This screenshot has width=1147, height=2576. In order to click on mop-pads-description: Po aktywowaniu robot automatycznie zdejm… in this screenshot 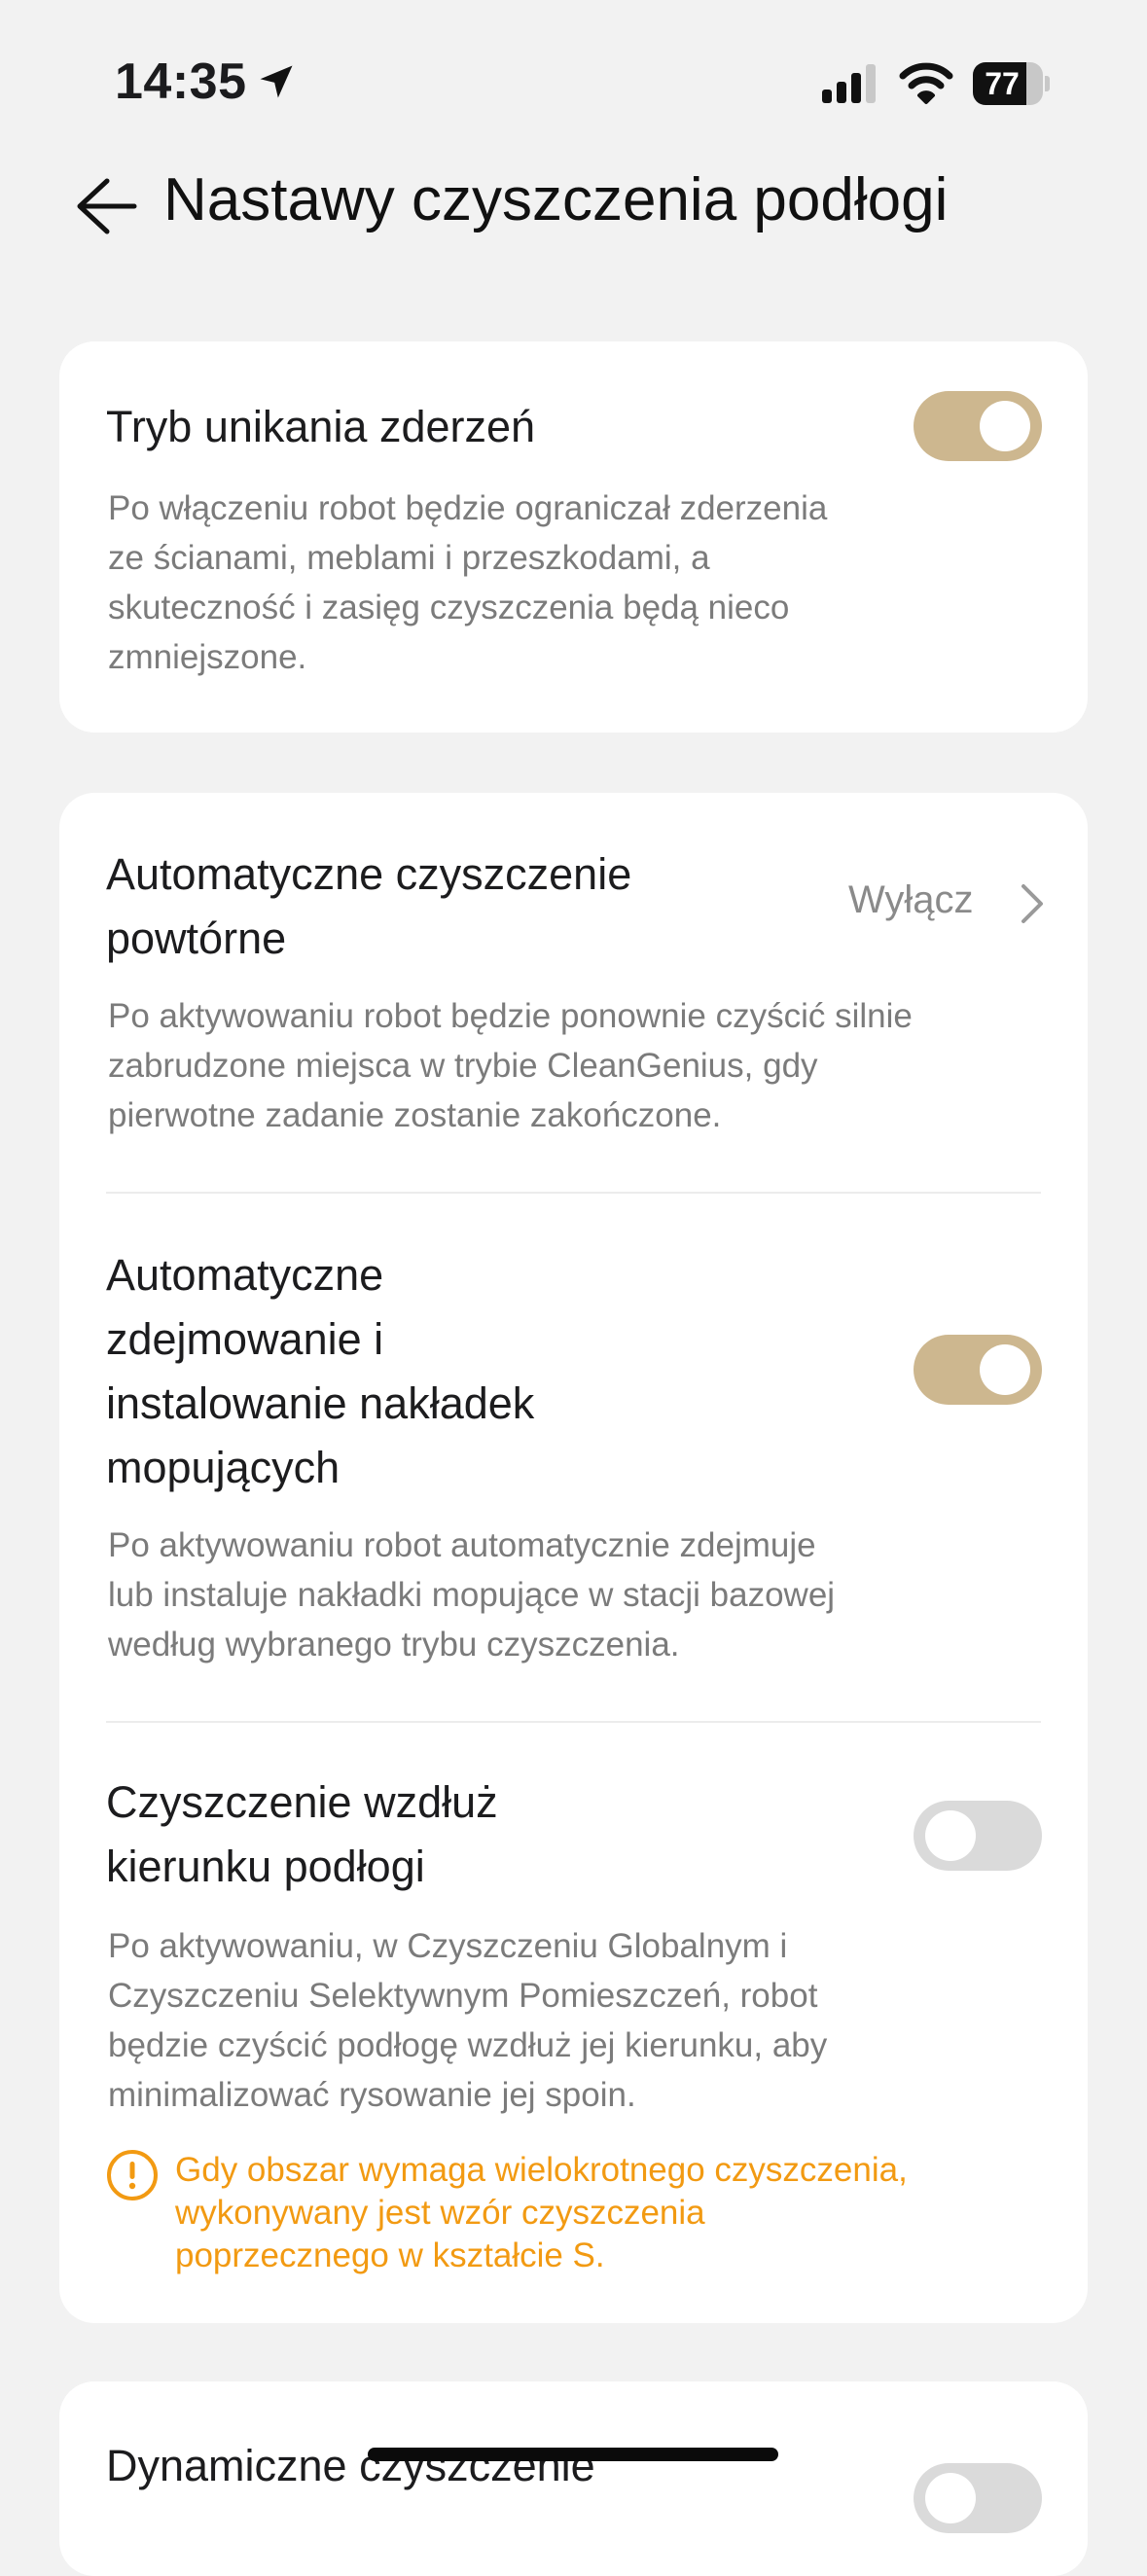, I will do `click(472, 1595)`.